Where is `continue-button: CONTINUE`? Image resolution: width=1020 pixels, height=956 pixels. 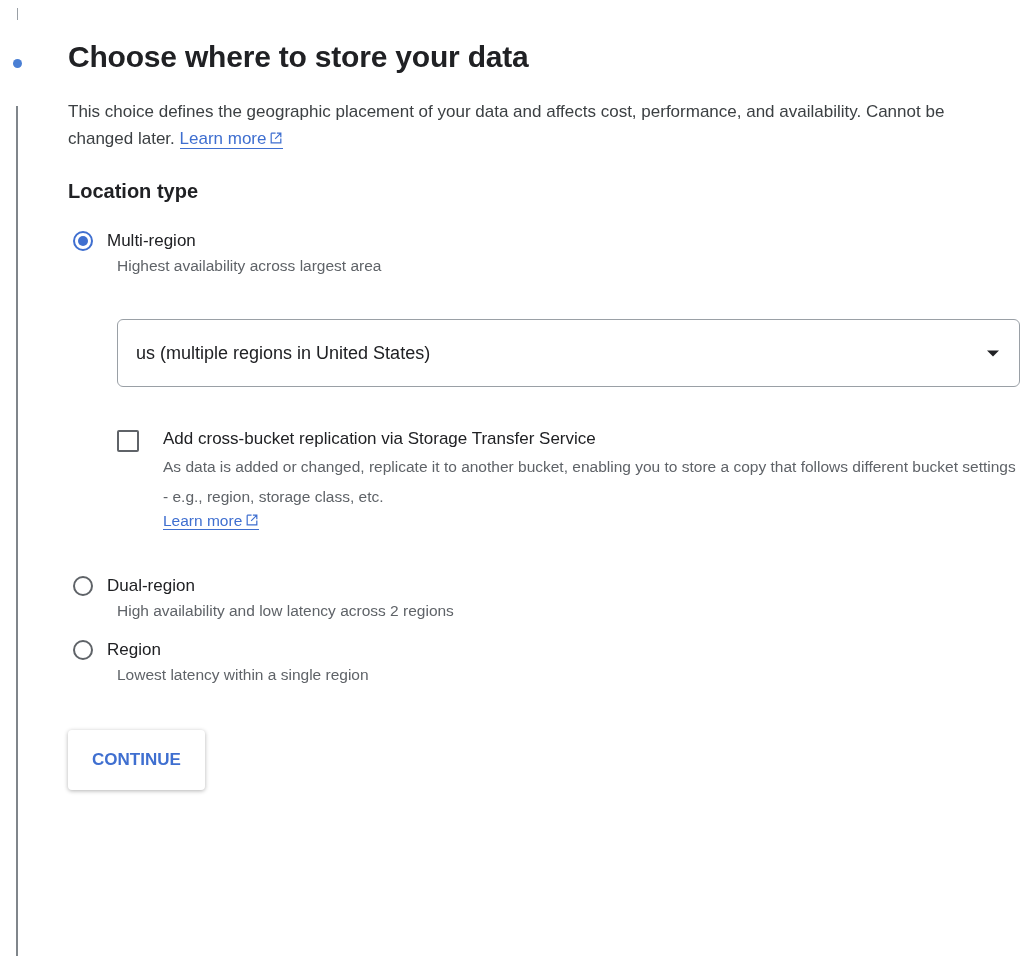
continue-button: CONTINUE is located at coordinates (136, 760).